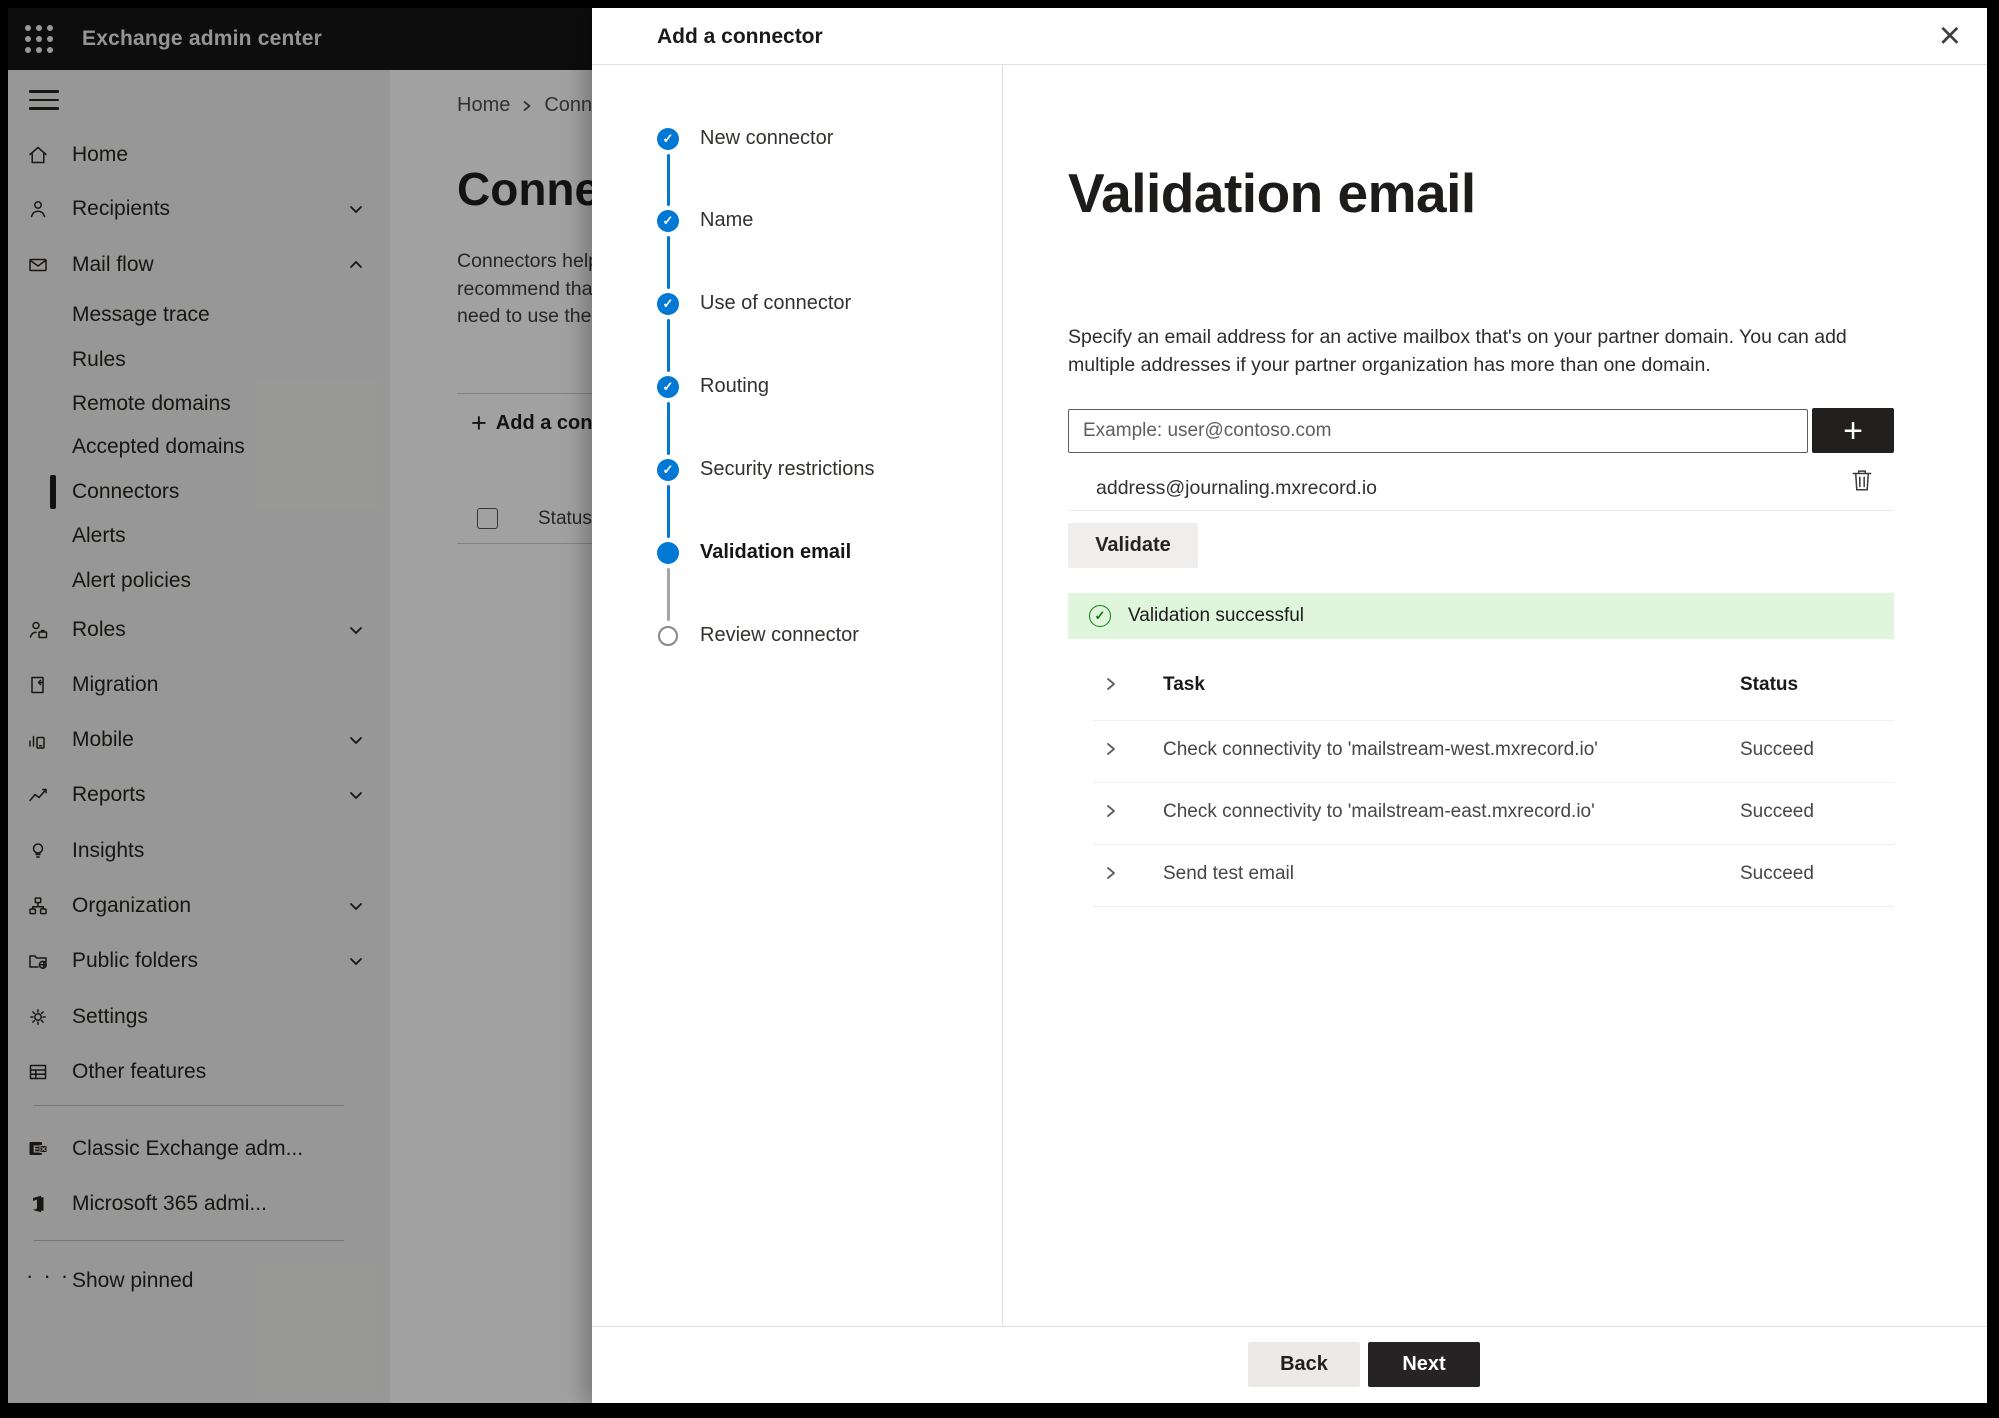 The height and width of the screenshot is (1418, 1999). I want to click on plus-icon: +, so click(1853, 430).